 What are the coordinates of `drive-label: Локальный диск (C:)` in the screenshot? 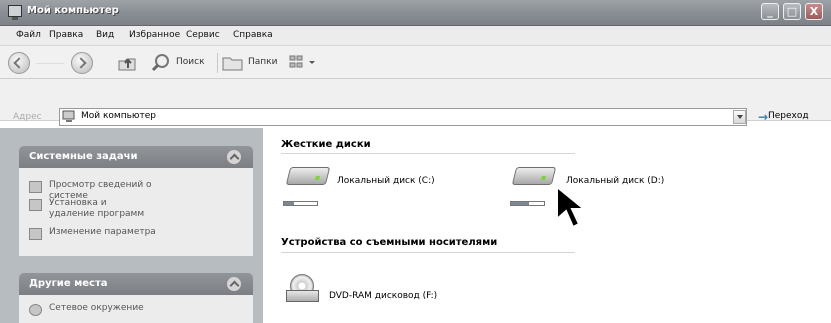 It's located at (386, 181).